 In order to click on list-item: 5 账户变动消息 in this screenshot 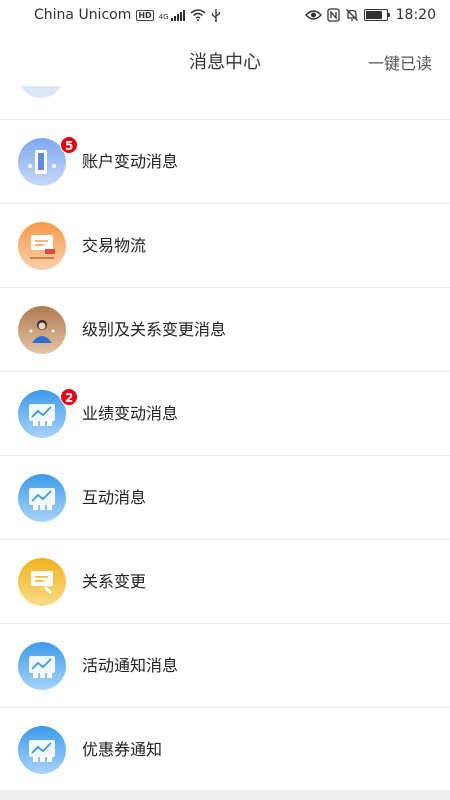, I will do `click(225, 162)`.